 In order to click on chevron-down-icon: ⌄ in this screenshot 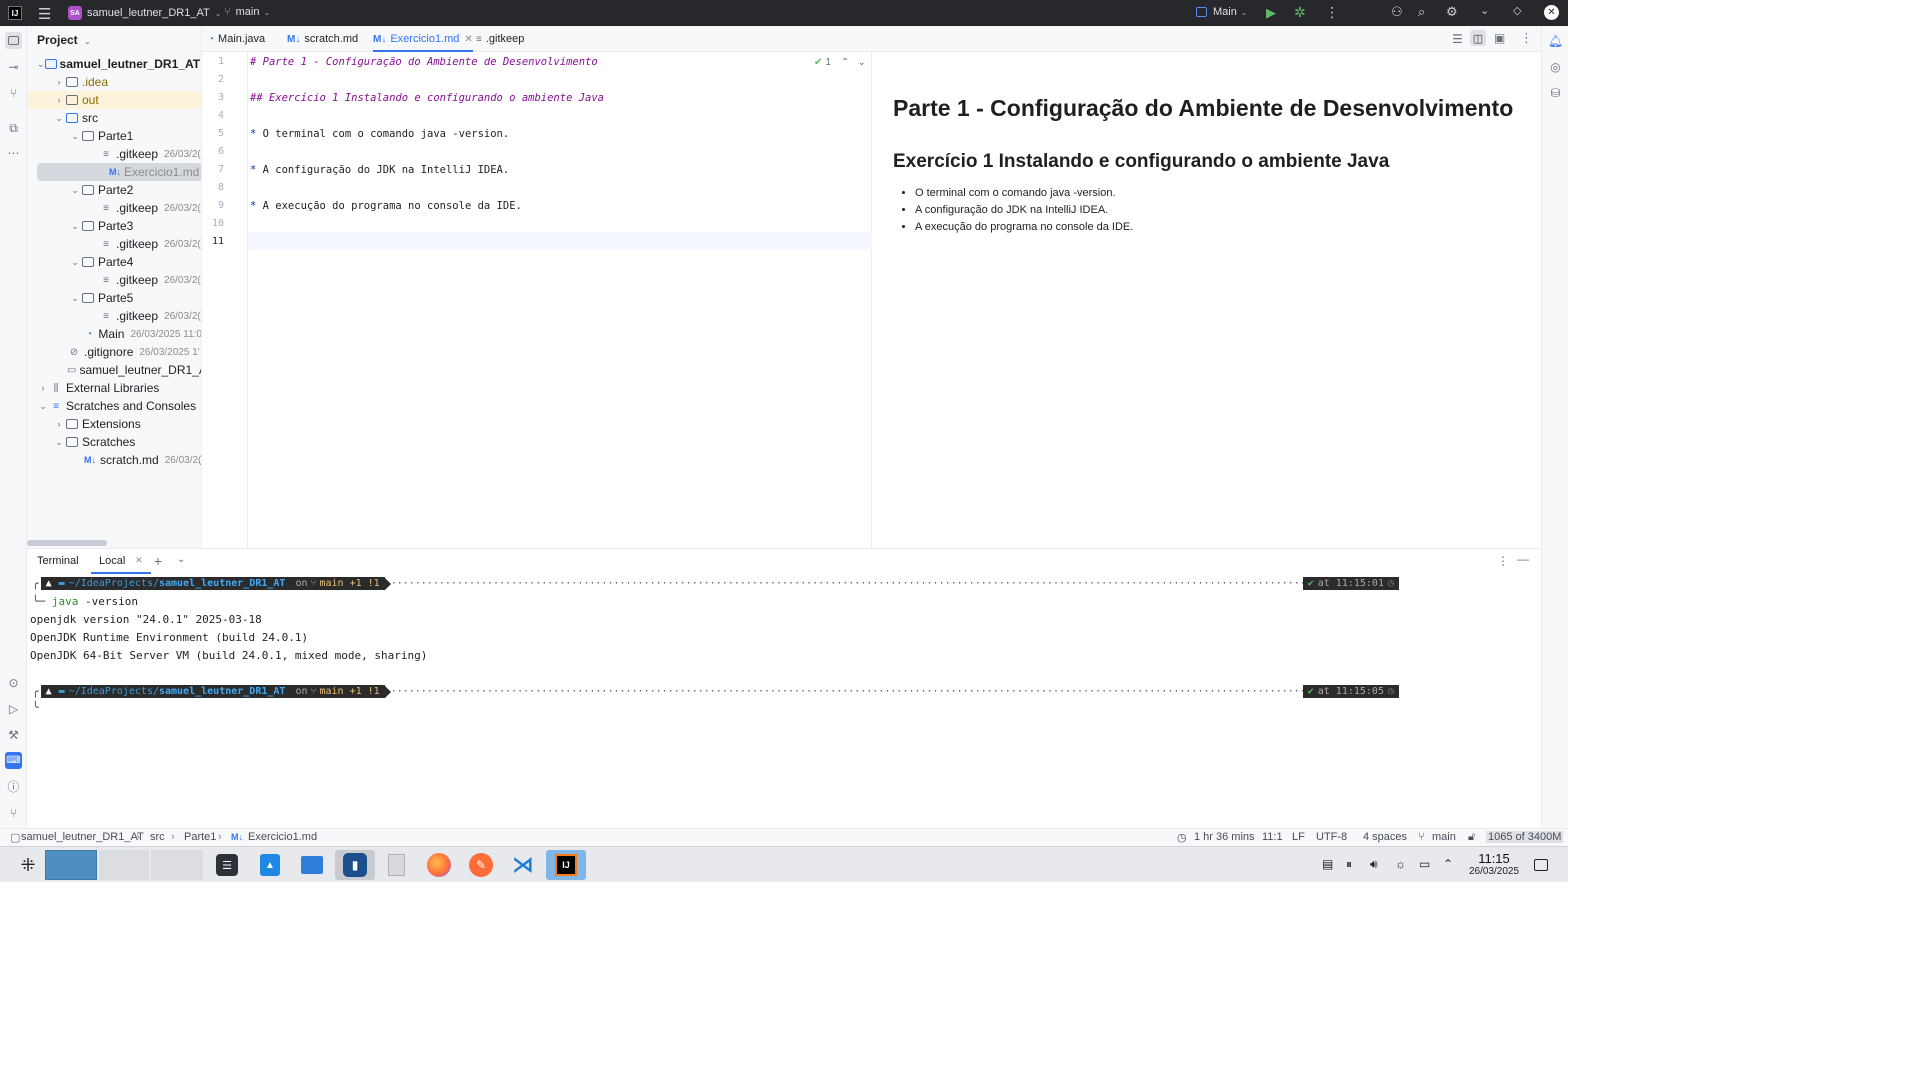, I will do `click(861, 62)`.